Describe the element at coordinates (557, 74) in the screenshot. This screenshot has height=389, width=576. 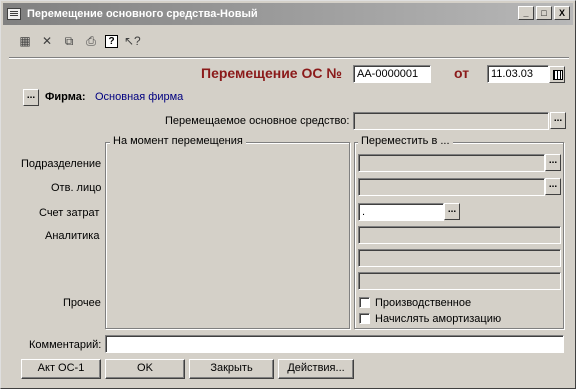
I see `calendar-button` at that location.